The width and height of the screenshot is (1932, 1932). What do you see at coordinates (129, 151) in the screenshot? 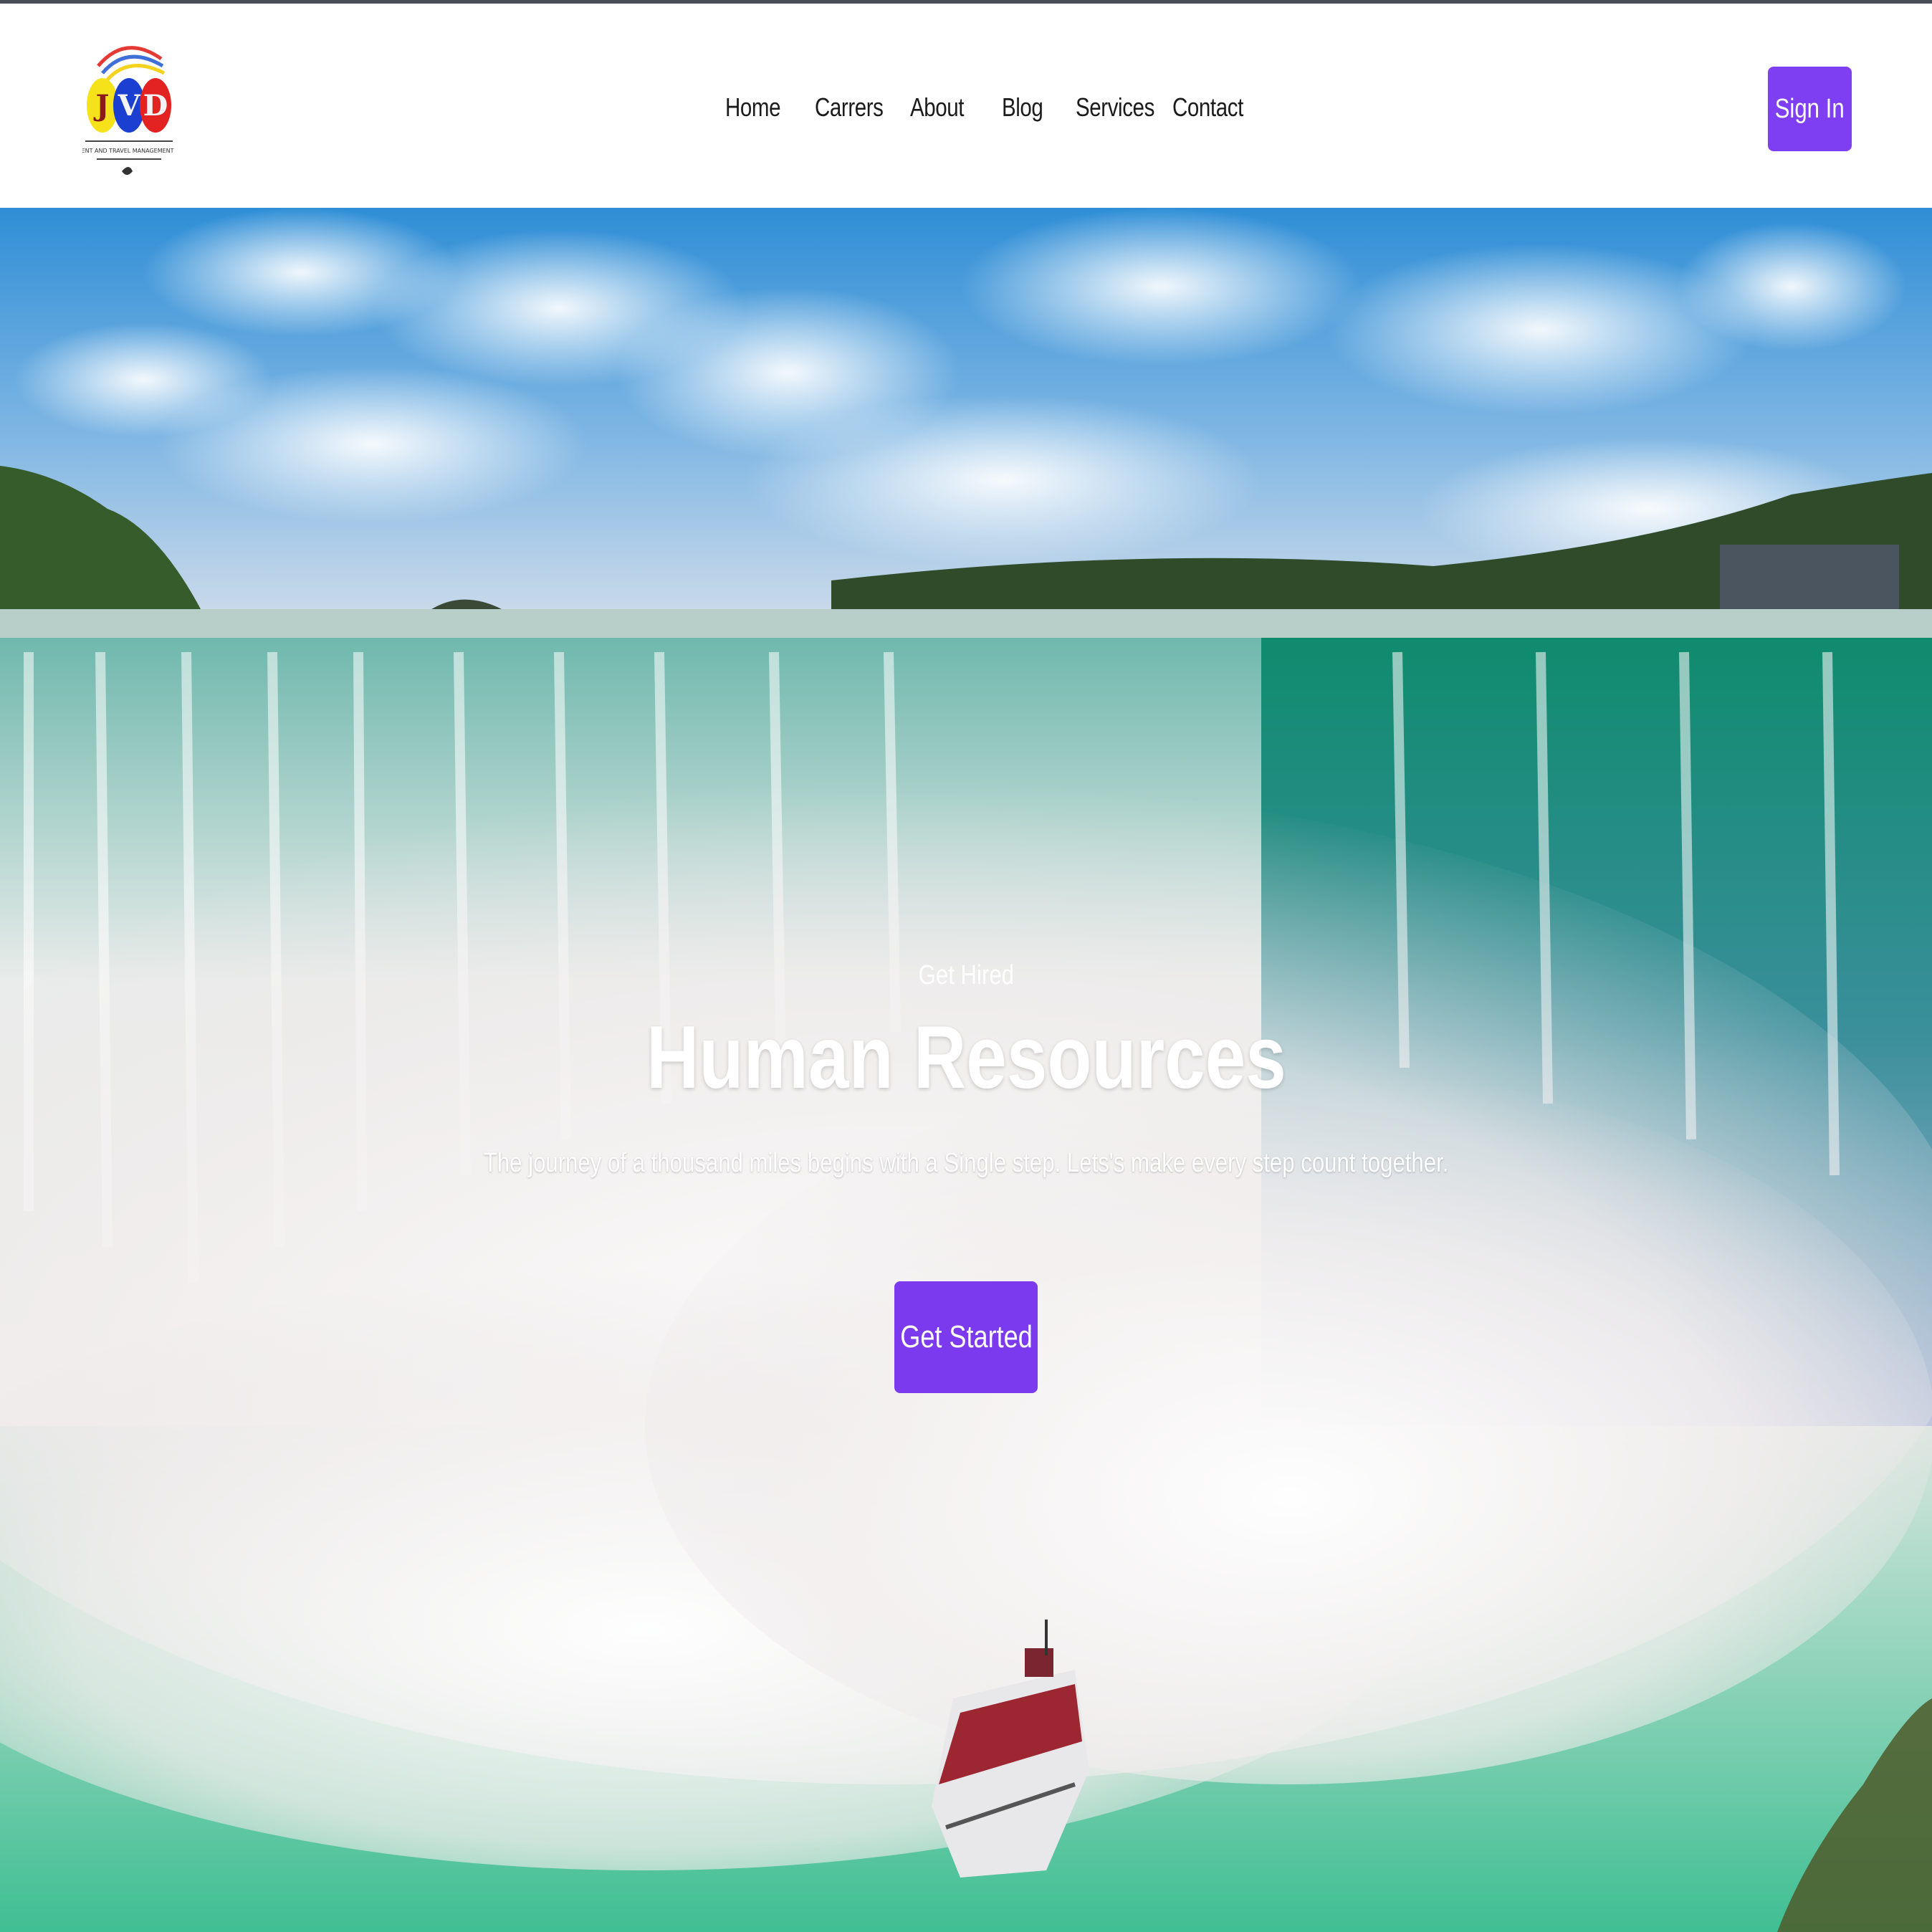
I see `svg-text: EVENT AND TRAVEL MANAGEMENT CO` at bounding box center [129, 151].